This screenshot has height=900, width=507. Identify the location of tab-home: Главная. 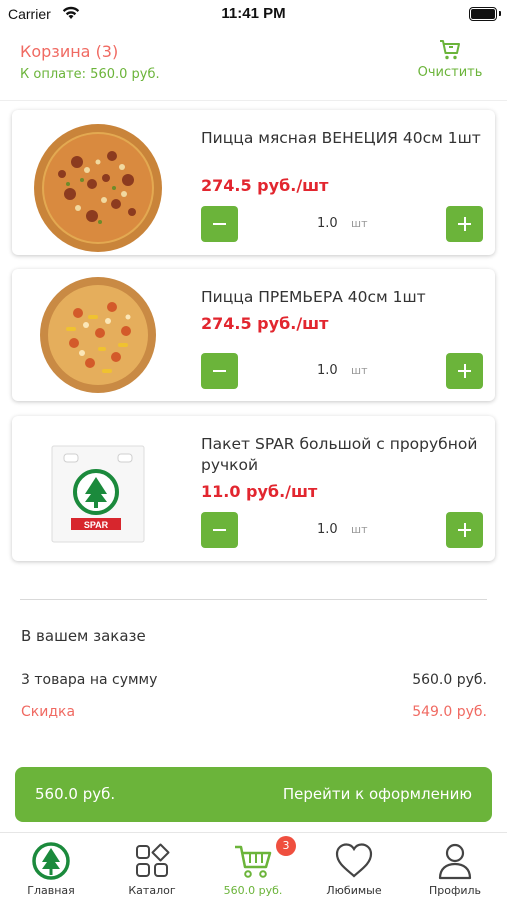
(51, 869).